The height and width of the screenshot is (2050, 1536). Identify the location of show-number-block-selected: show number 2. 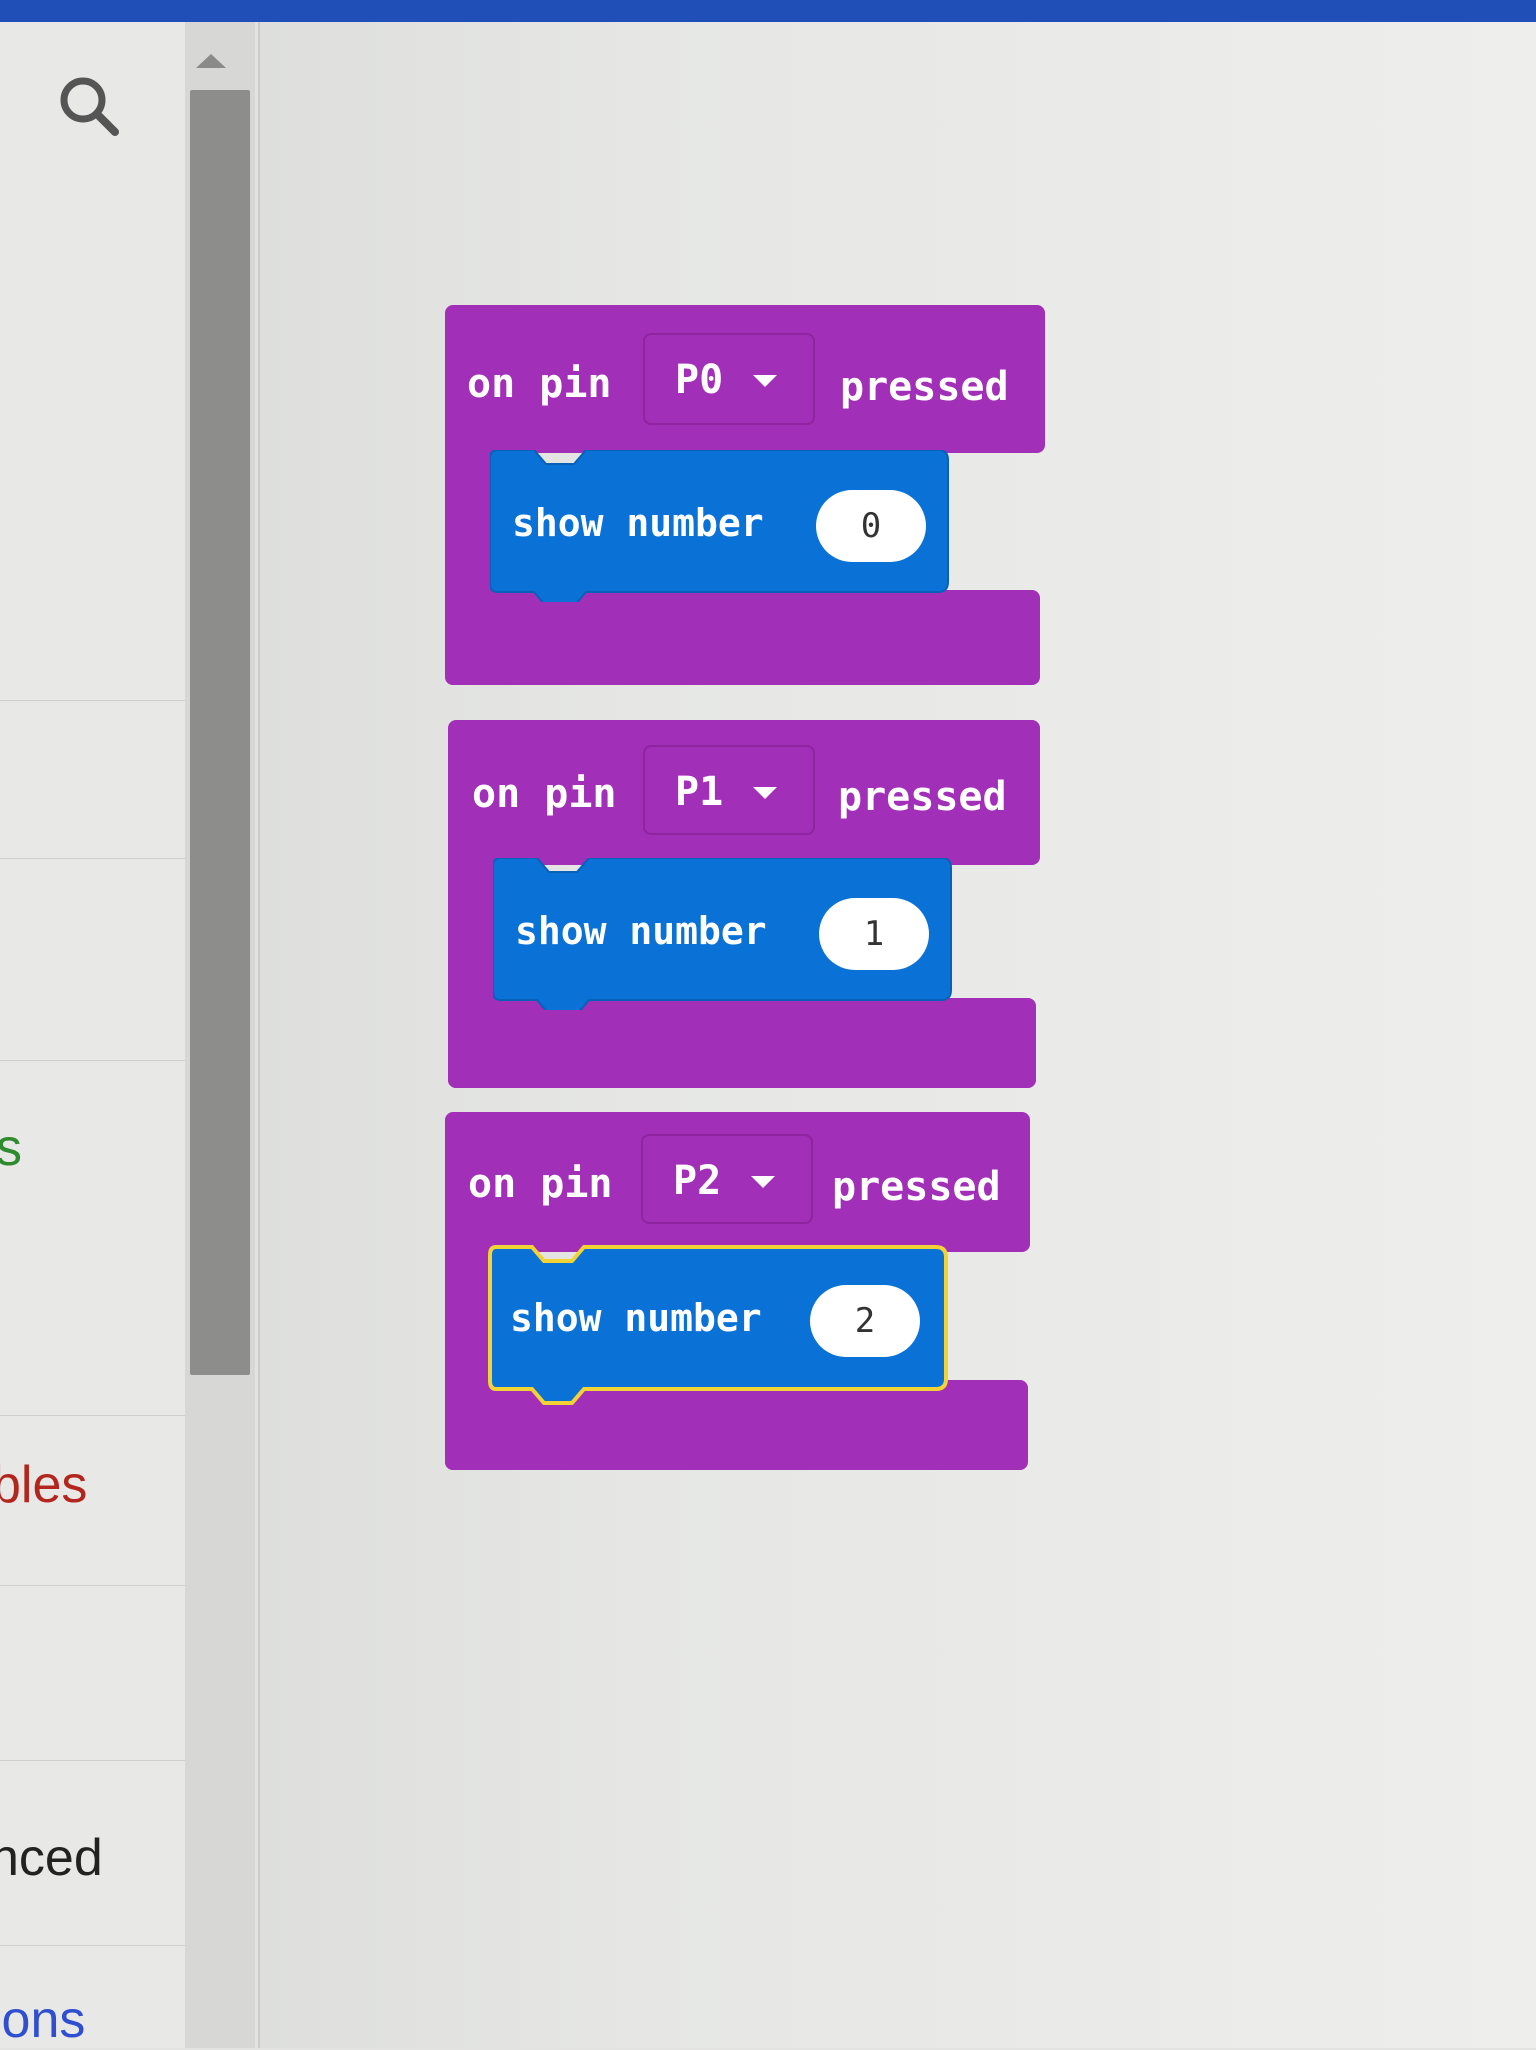
(718, 1325).